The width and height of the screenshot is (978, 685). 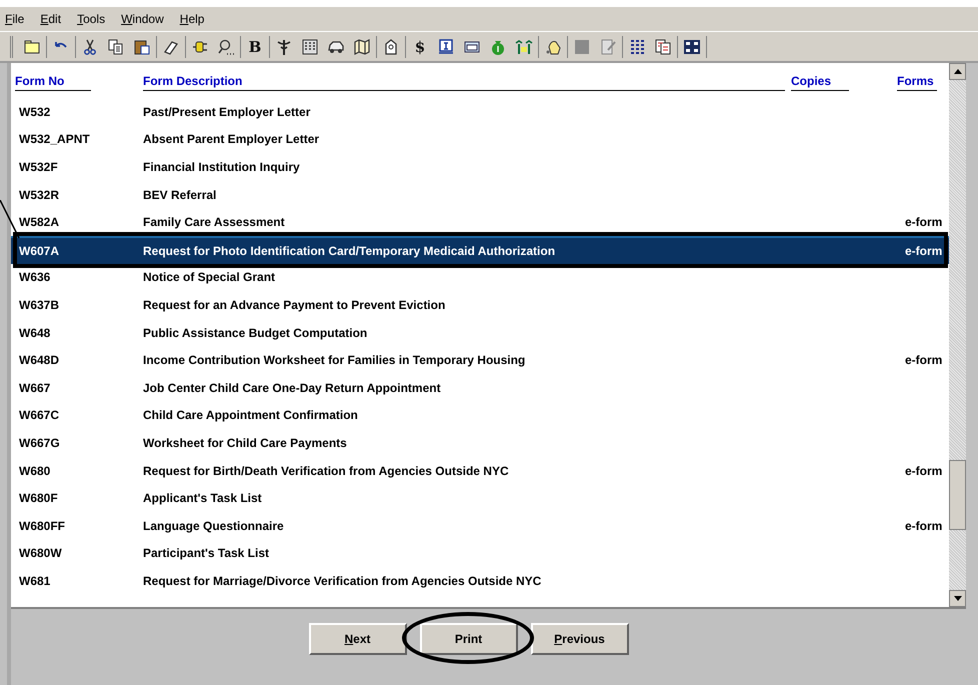 What do you see at coordinates (116, 47) in the screenshot?
I see `copy-icon` at bounding box center [116, 47].